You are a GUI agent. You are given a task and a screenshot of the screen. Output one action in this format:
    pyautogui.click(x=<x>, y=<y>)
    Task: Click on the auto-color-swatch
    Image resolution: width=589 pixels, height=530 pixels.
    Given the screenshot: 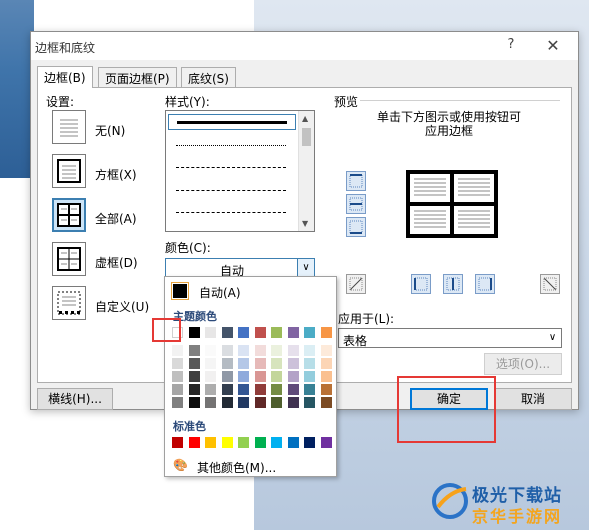 What is the action you would take?
    pyautogui.click(x=180, y=291)
    